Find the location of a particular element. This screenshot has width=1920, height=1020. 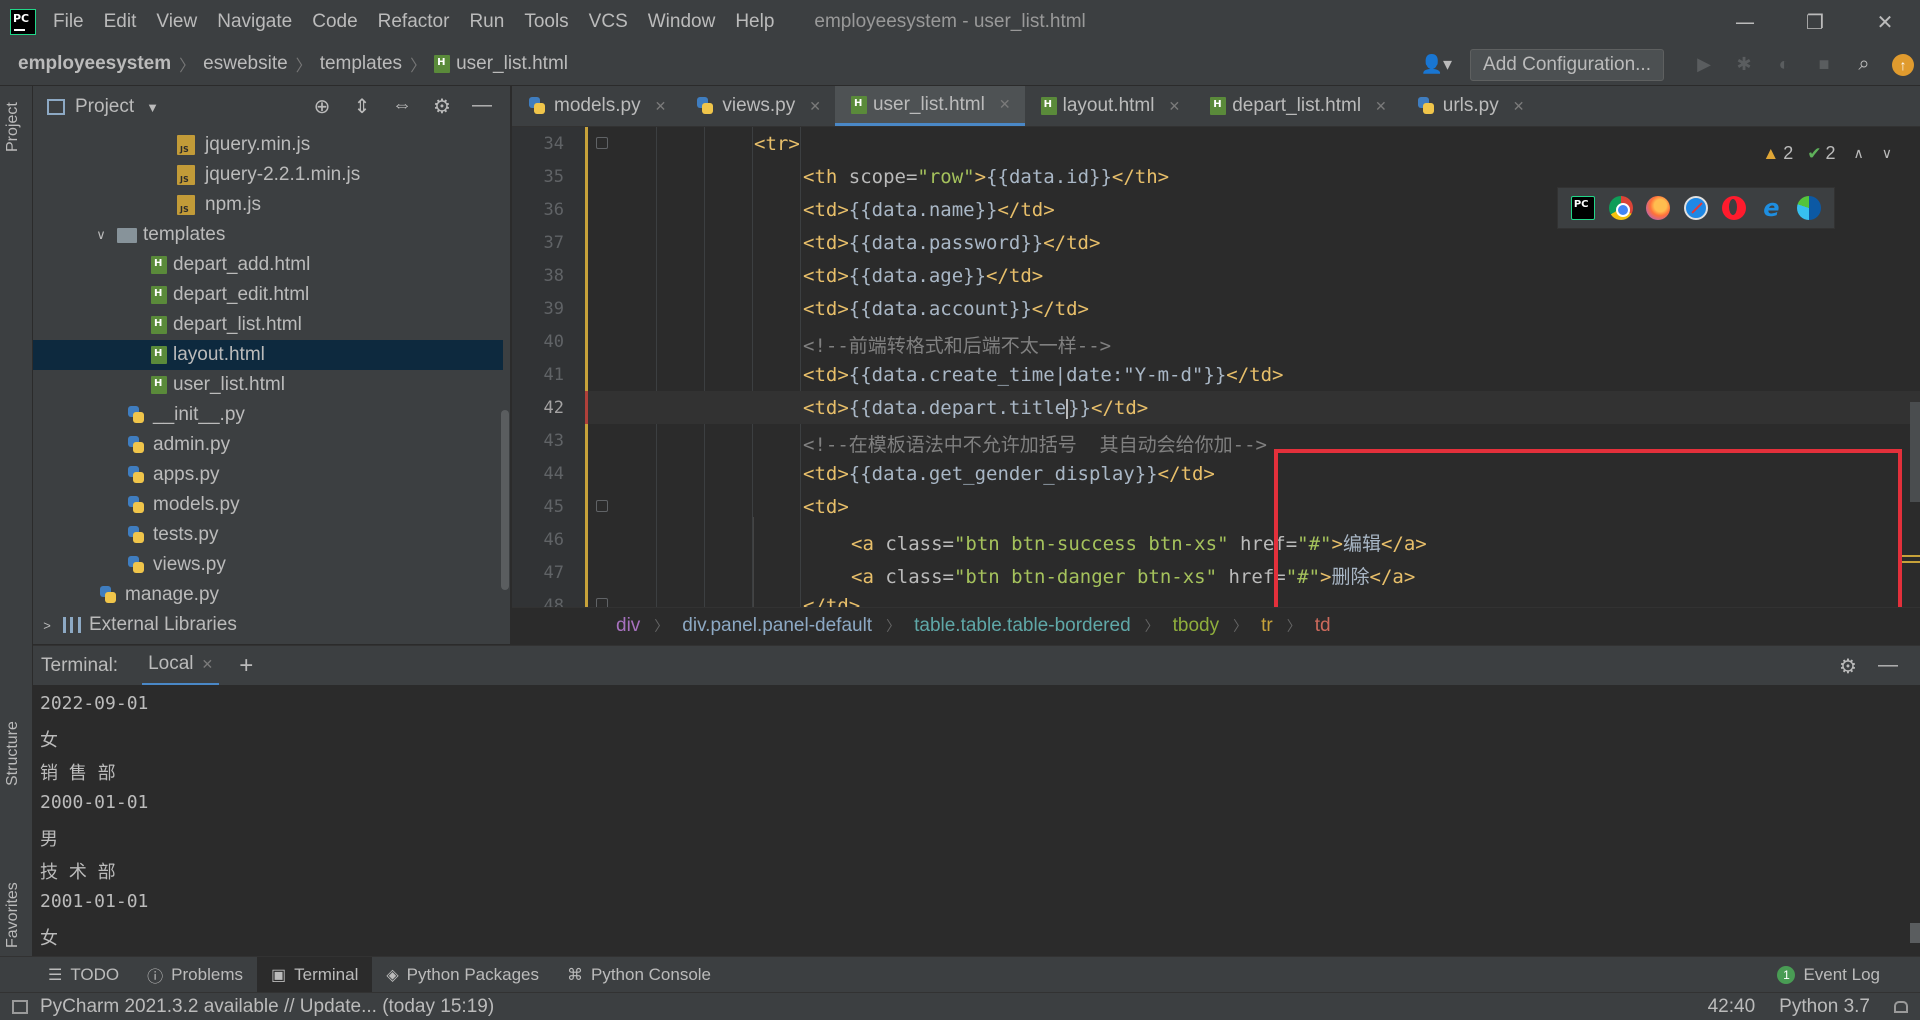

crumb-file: user_list.html is located at coordinates (501, 64).